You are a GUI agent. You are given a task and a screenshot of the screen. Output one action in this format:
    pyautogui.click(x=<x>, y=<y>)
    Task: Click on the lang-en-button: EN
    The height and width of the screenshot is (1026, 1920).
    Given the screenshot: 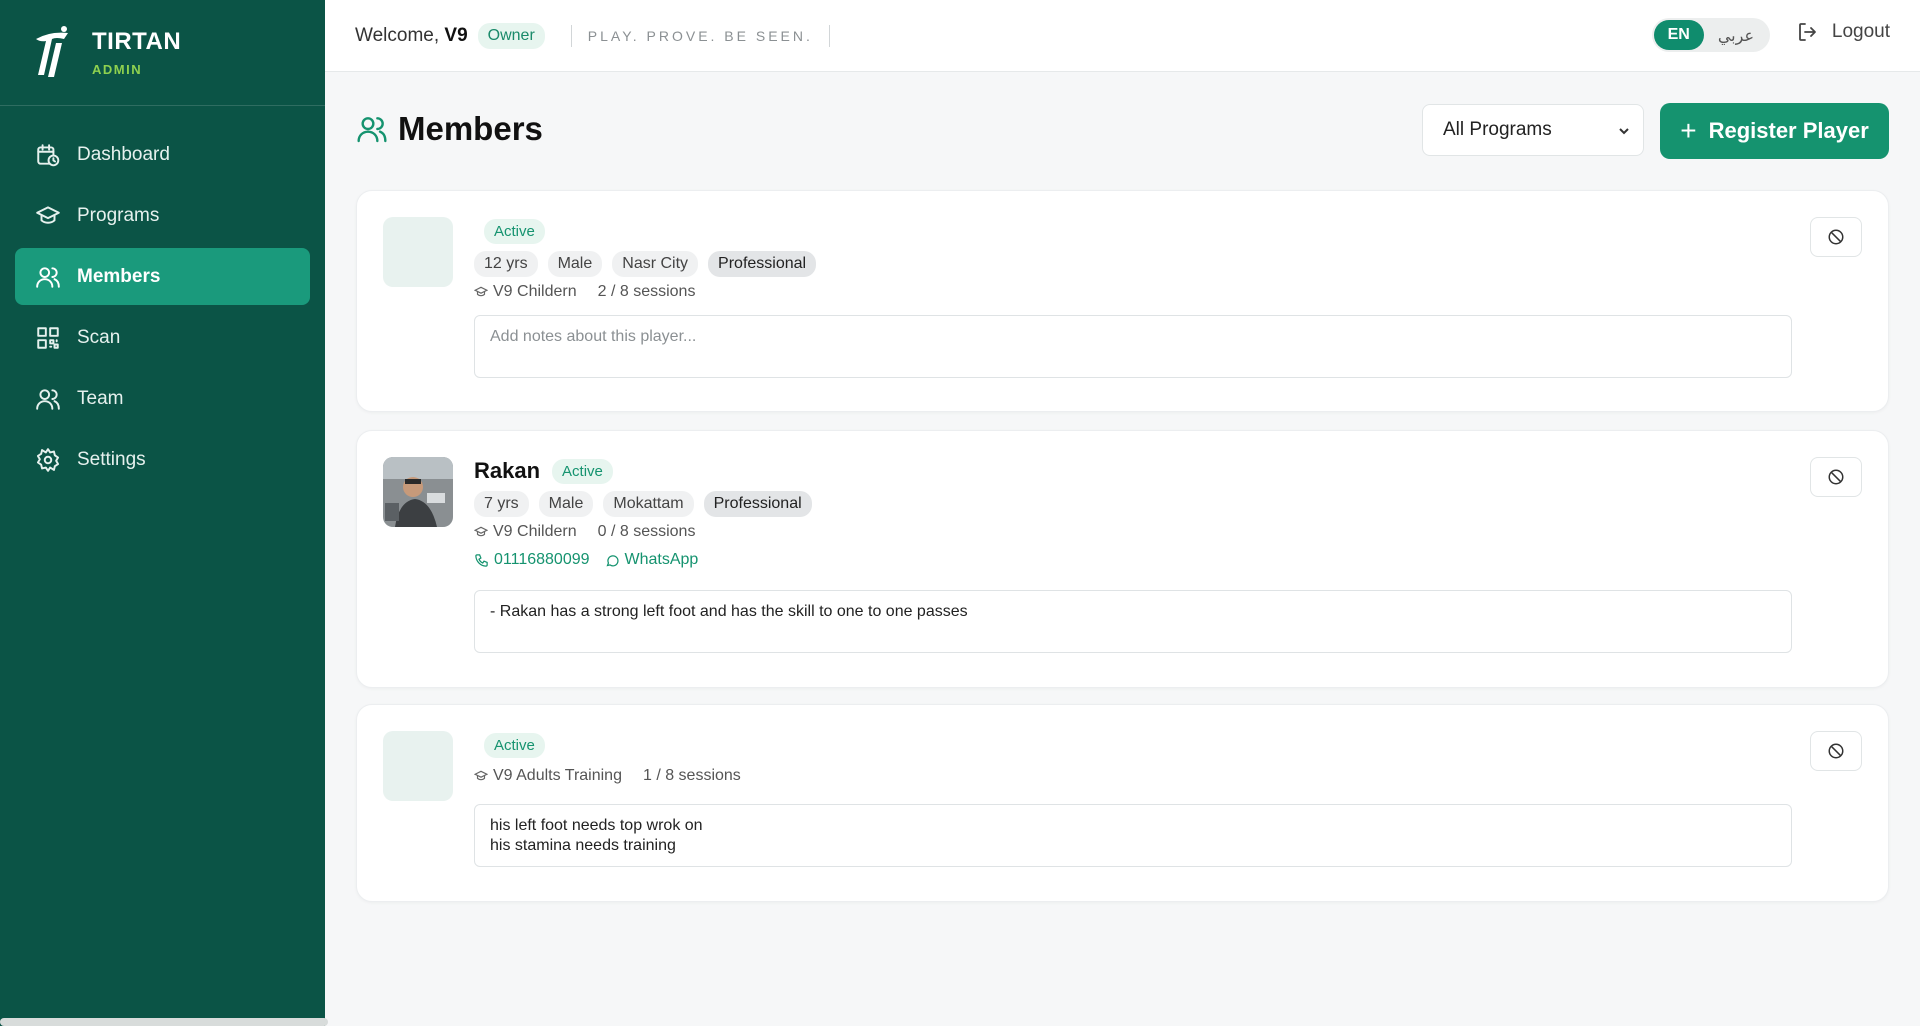 What is the action you would take?
    pyautogui.click(x=1678, y=35)
    